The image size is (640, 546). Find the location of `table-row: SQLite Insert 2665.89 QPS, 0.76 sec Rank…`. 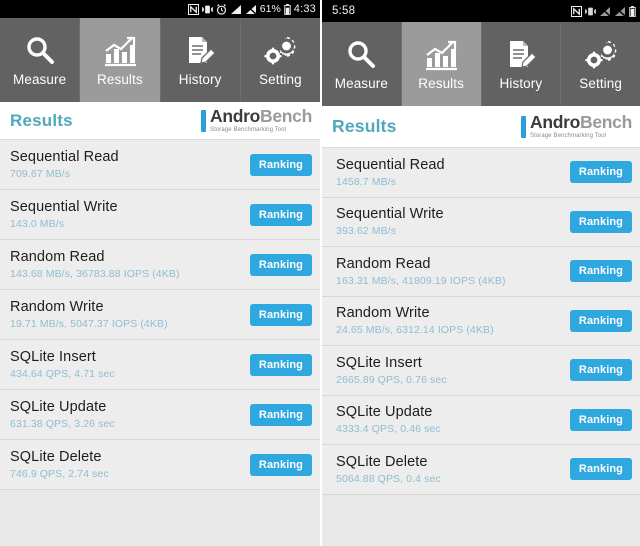

table-row: SQLite Insert 2665.89 QPS, 0.76 sec Rank… is located at coordinates (481, 371).